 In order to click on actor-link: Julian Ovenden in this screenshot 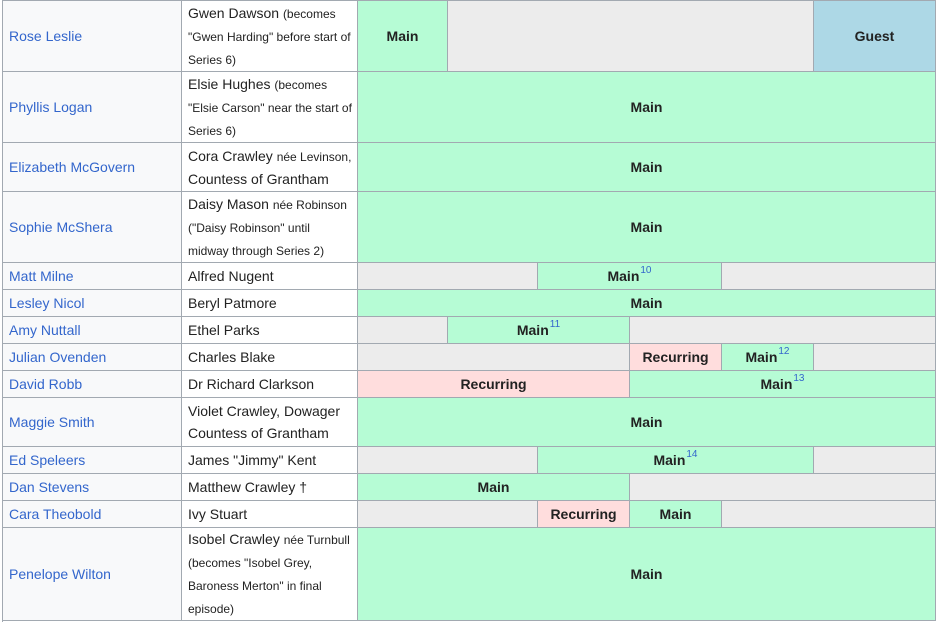, I will do `click(92, 357)`.